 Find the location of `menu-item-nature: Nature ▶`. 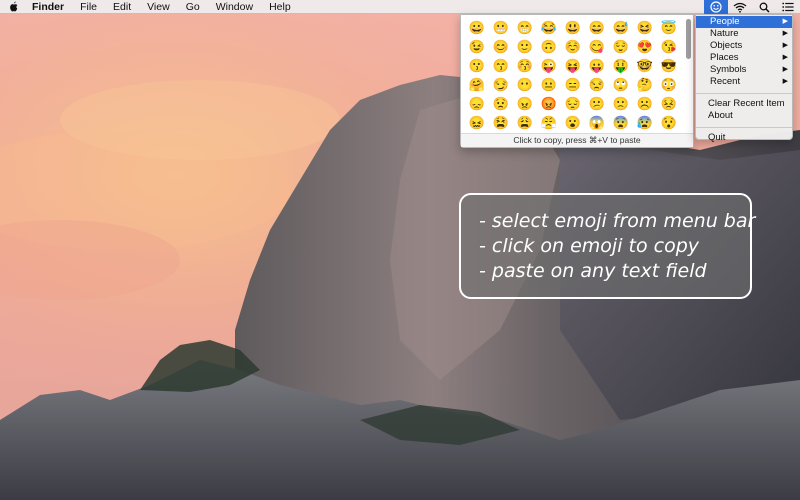

menu-item-nature: Nature ▶ is located at coordinates (744, 34).